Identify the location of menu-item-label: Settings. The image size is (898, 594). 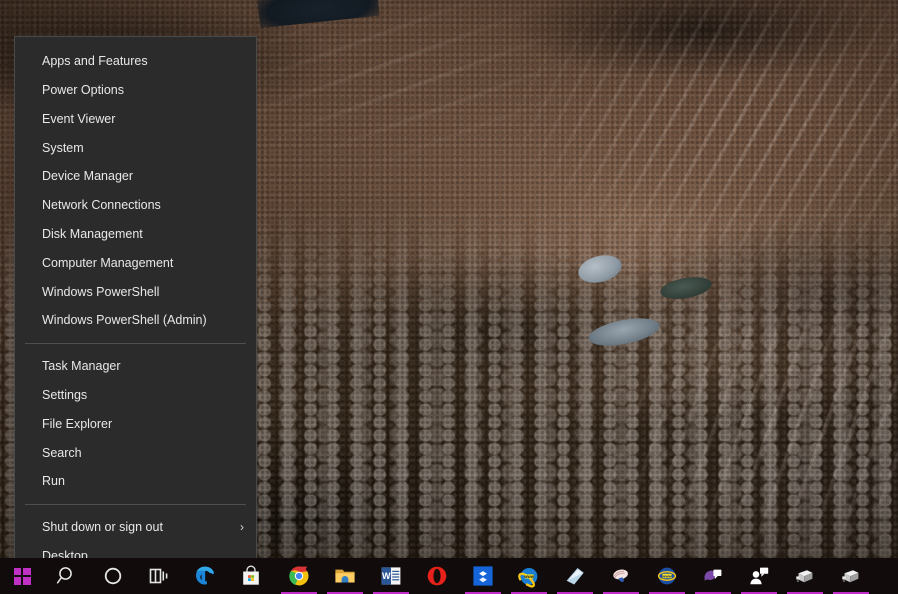
(65, 394).